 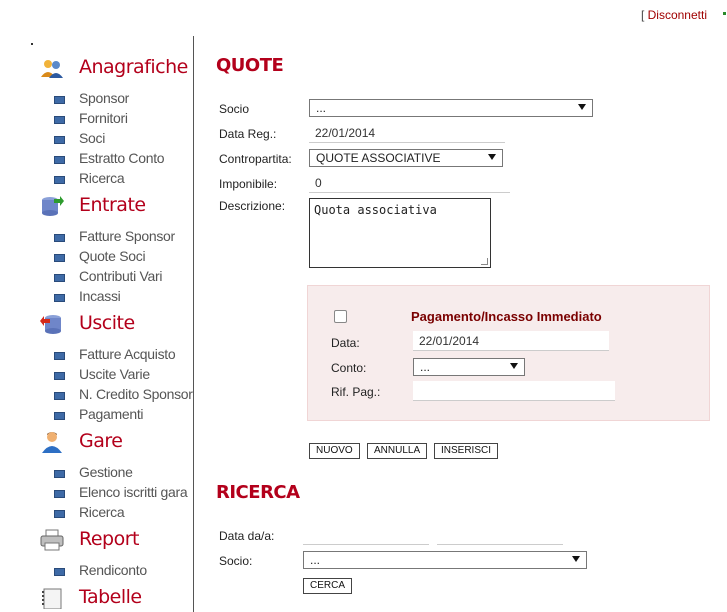 What do you see at coordinates (250, 65) in the screenshot?
I see `quote-heading: QUOTE` at bounding box center [250, 65].